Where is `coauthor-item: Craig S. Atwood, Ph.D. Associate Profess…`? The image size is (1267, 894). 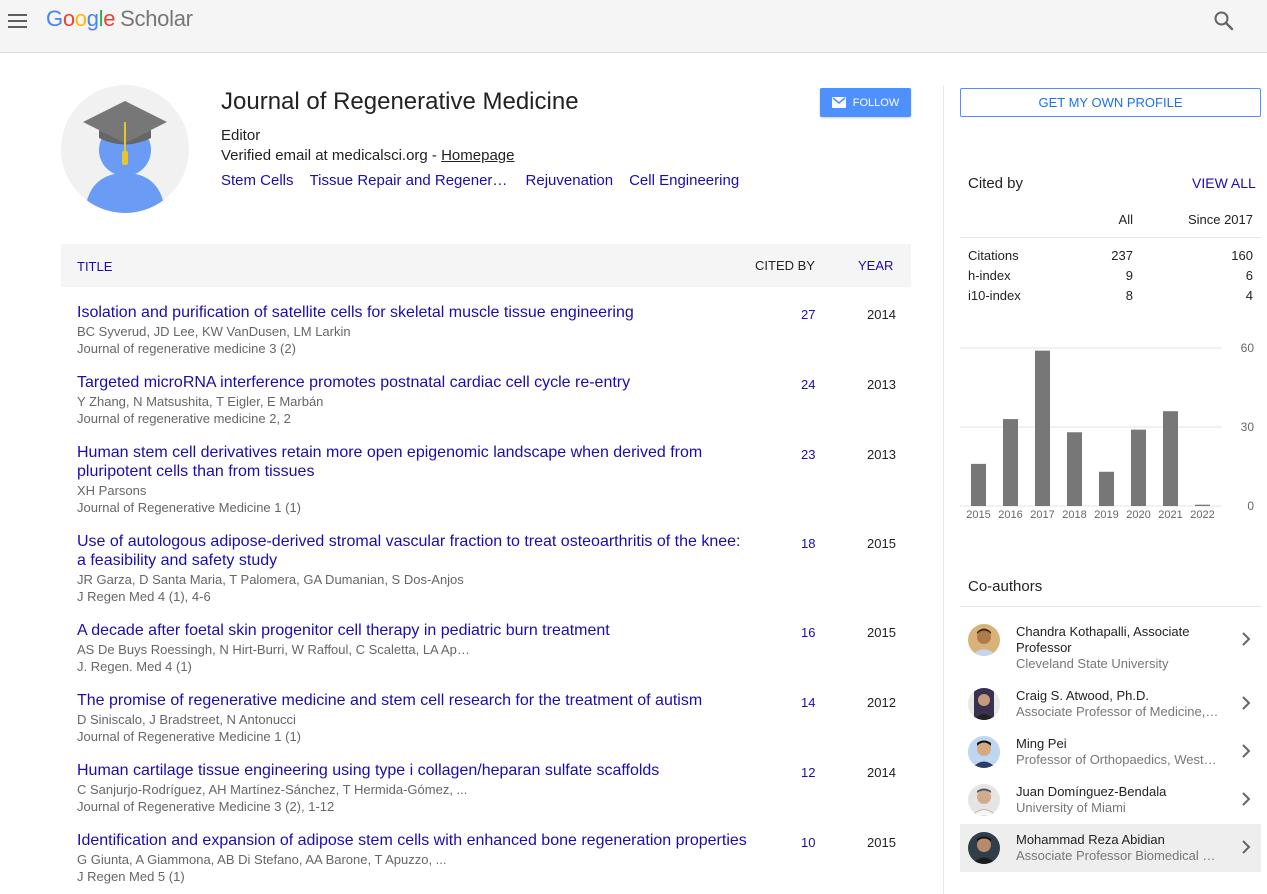 coauthor-item: Craig S. Atwood, Ph.D. Associate Profess… is located at coordinates (1110, 704).